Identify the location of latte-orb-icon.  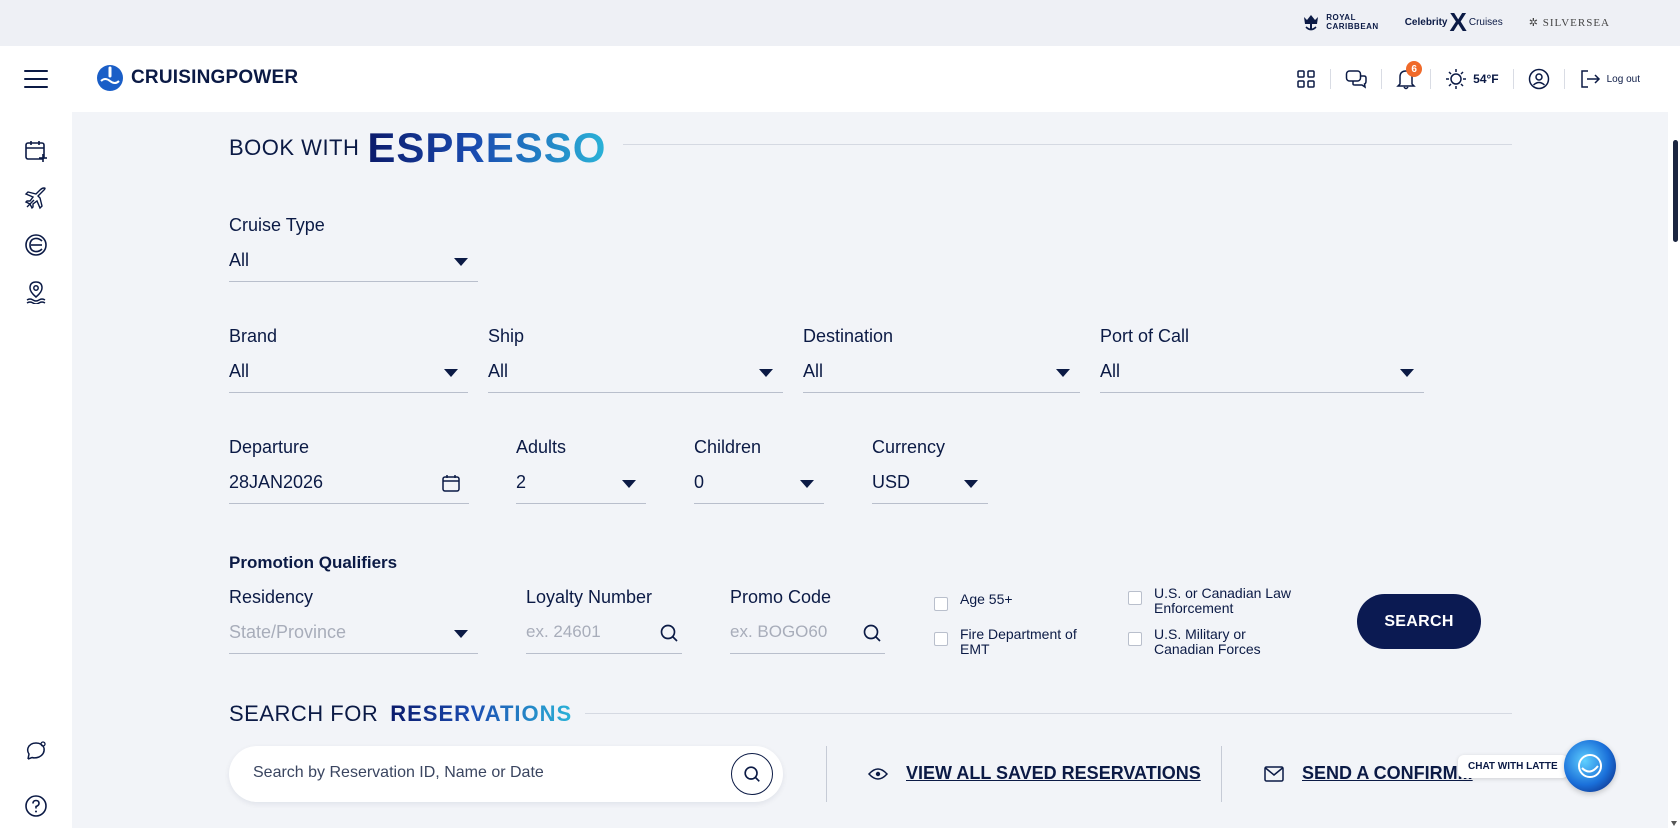
(1589, 766).